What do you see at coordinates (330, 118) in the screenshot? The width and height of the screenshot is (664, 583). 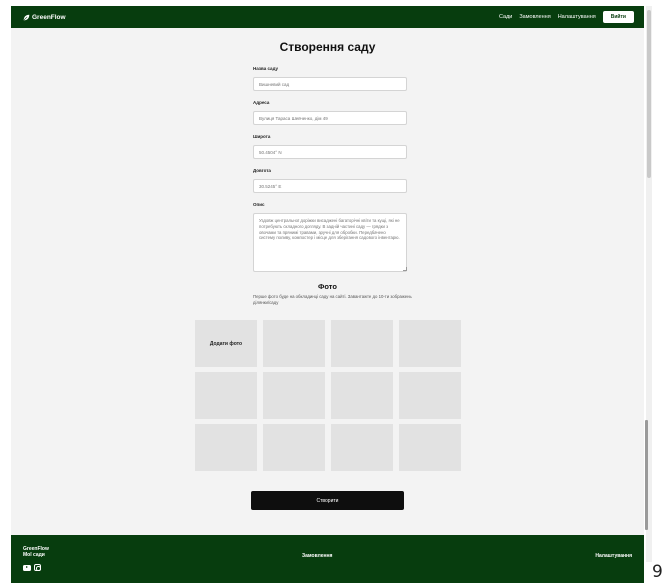 I see `address-input` at bounding box center [330, 118].